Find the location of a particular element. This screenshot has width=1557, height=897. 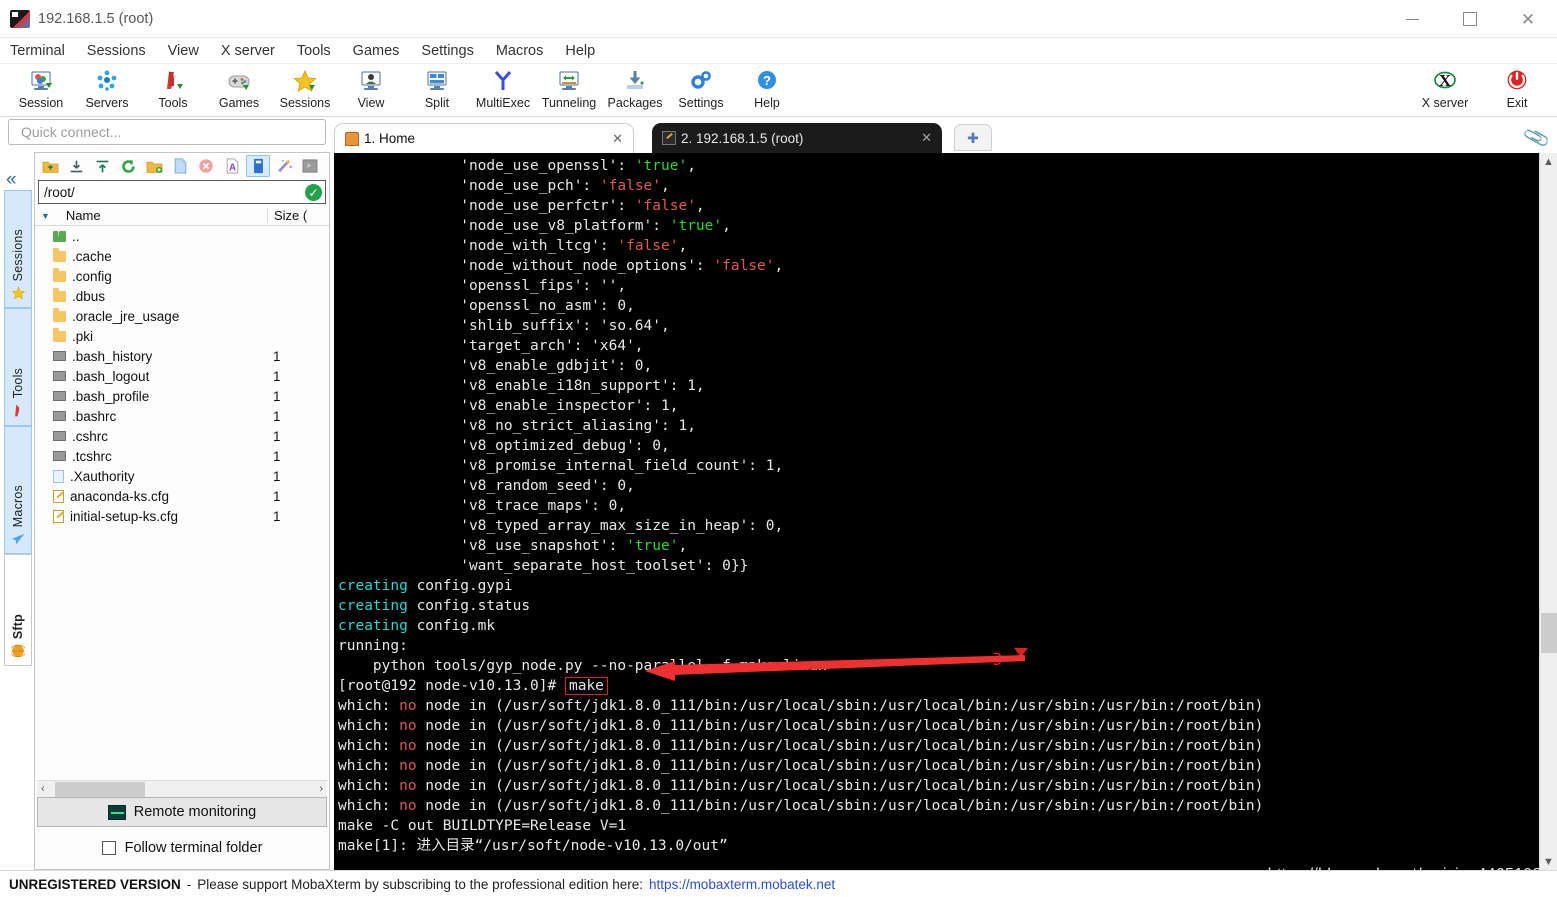

toolbar-button-exit: Exit is located at coordinates (1517, 87).